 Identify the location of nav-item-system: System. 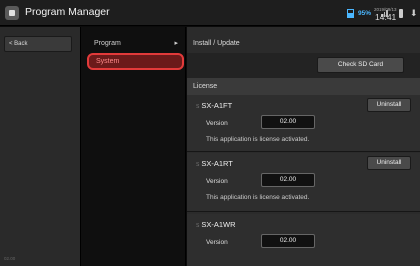
(135, 61).